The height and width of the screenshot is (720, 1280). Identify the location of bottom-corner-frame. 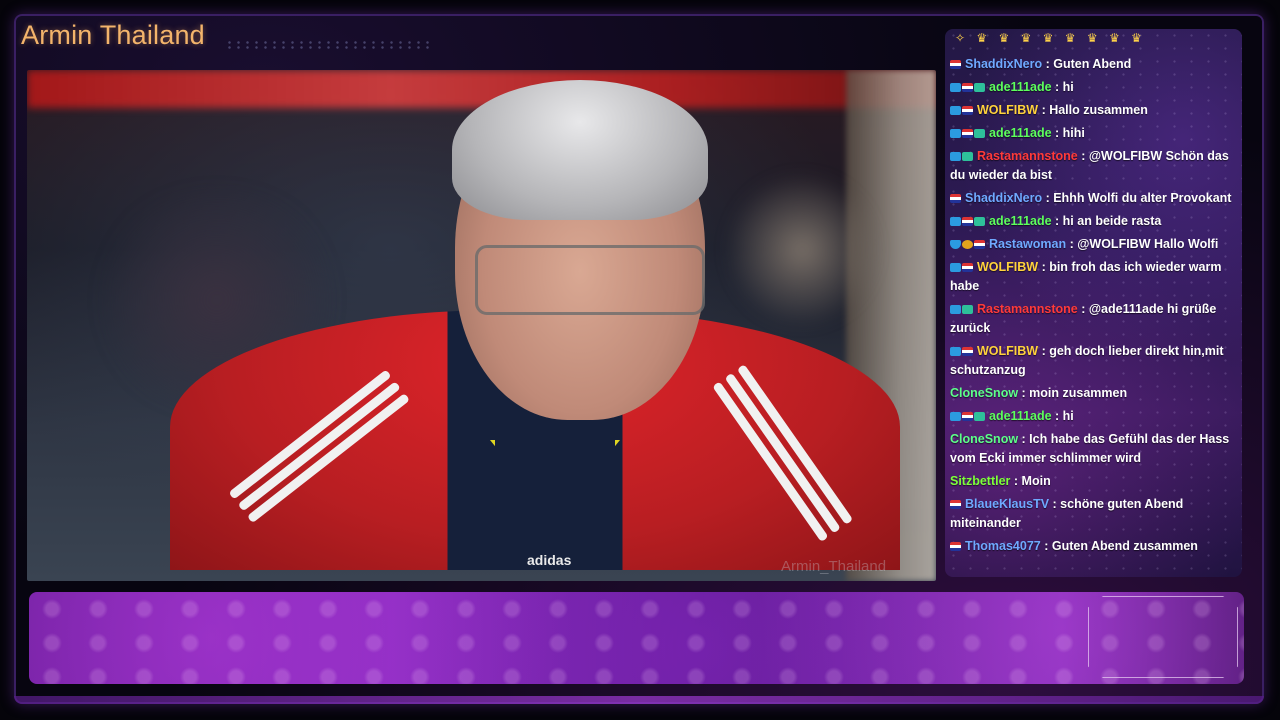
(1163, 637).